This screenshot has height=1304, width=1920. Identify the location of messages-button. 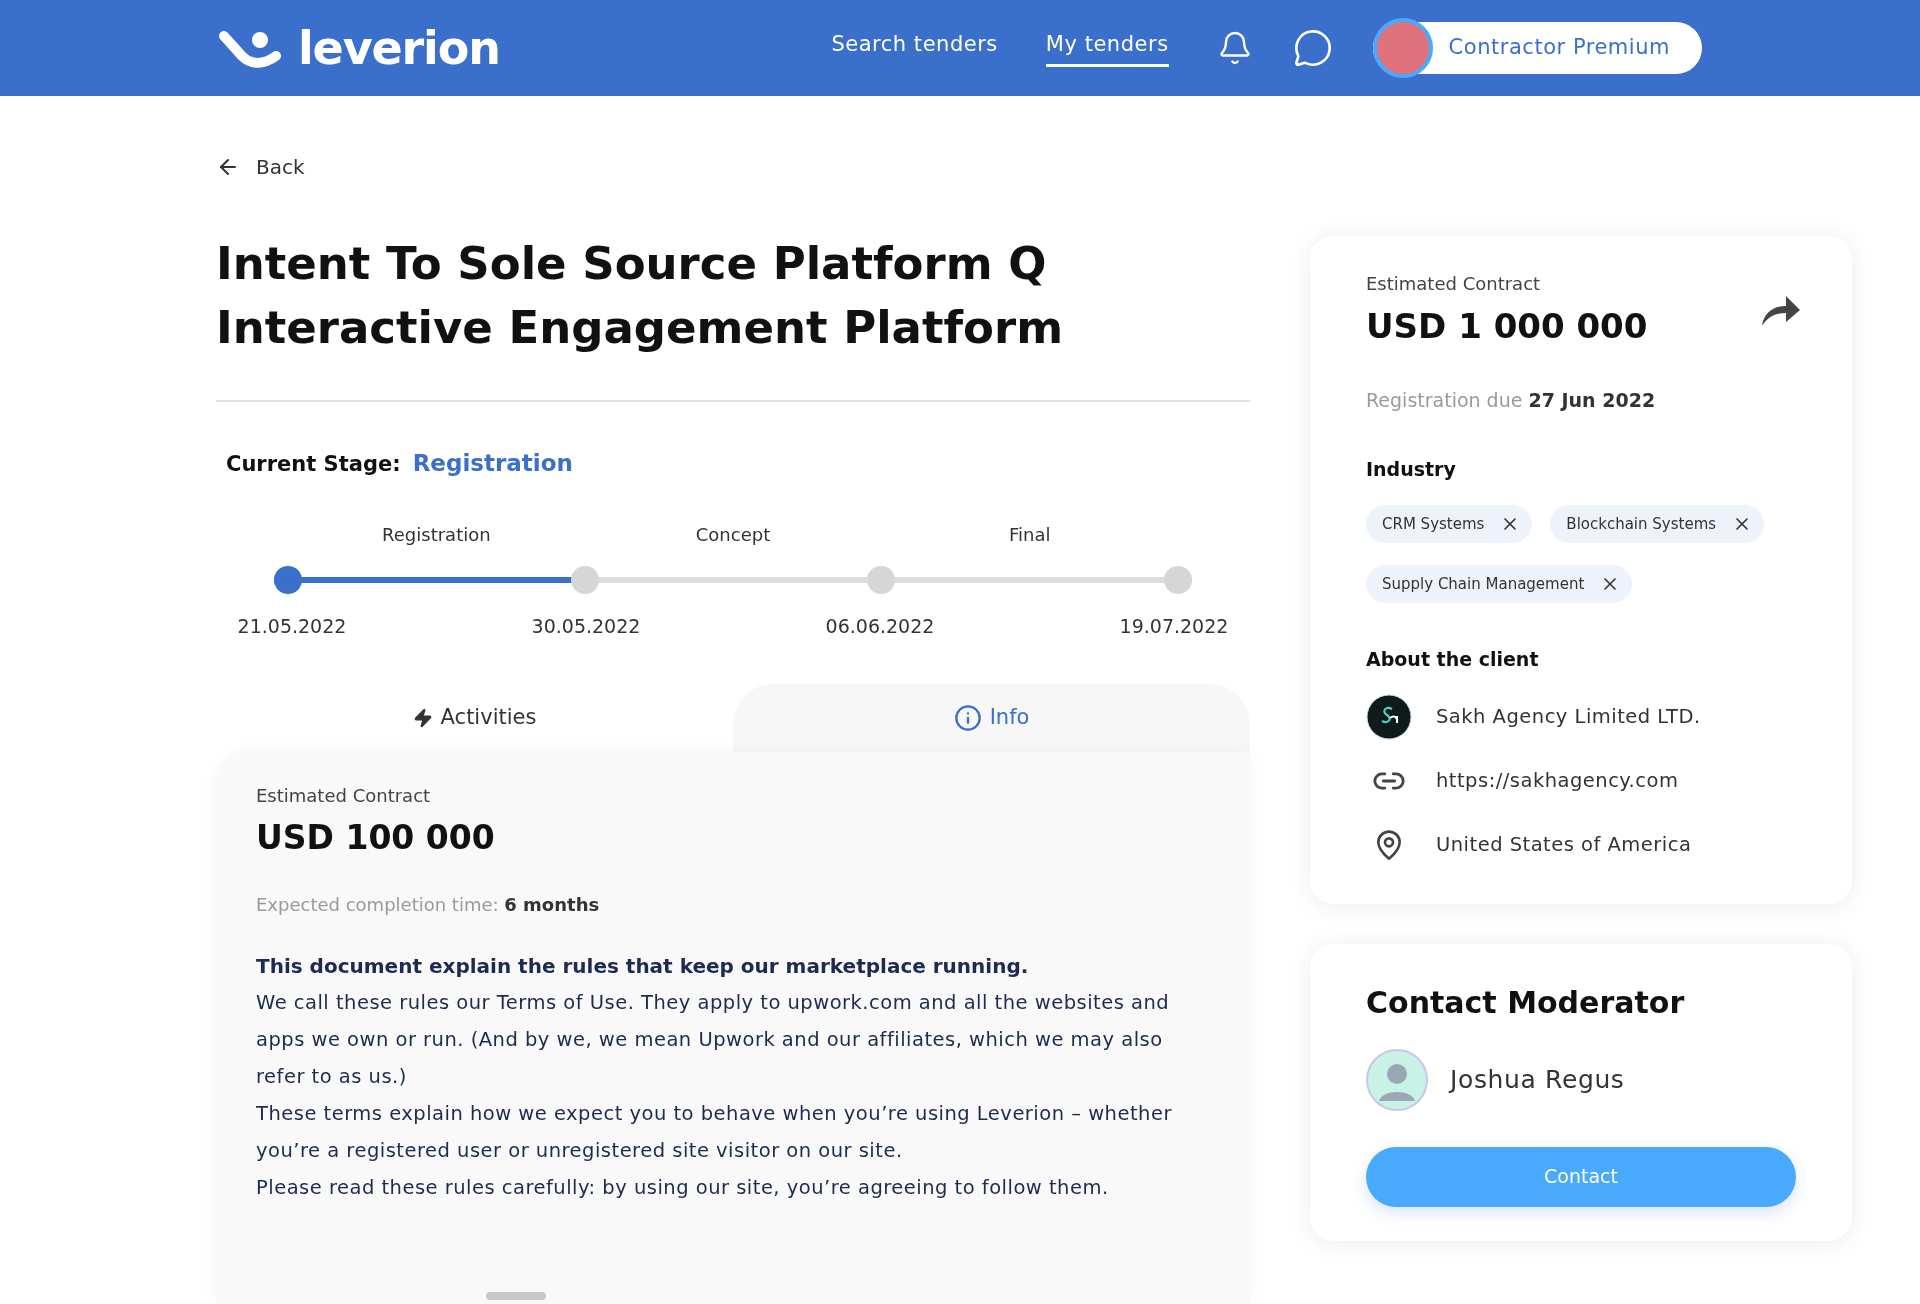
(1312, 48).